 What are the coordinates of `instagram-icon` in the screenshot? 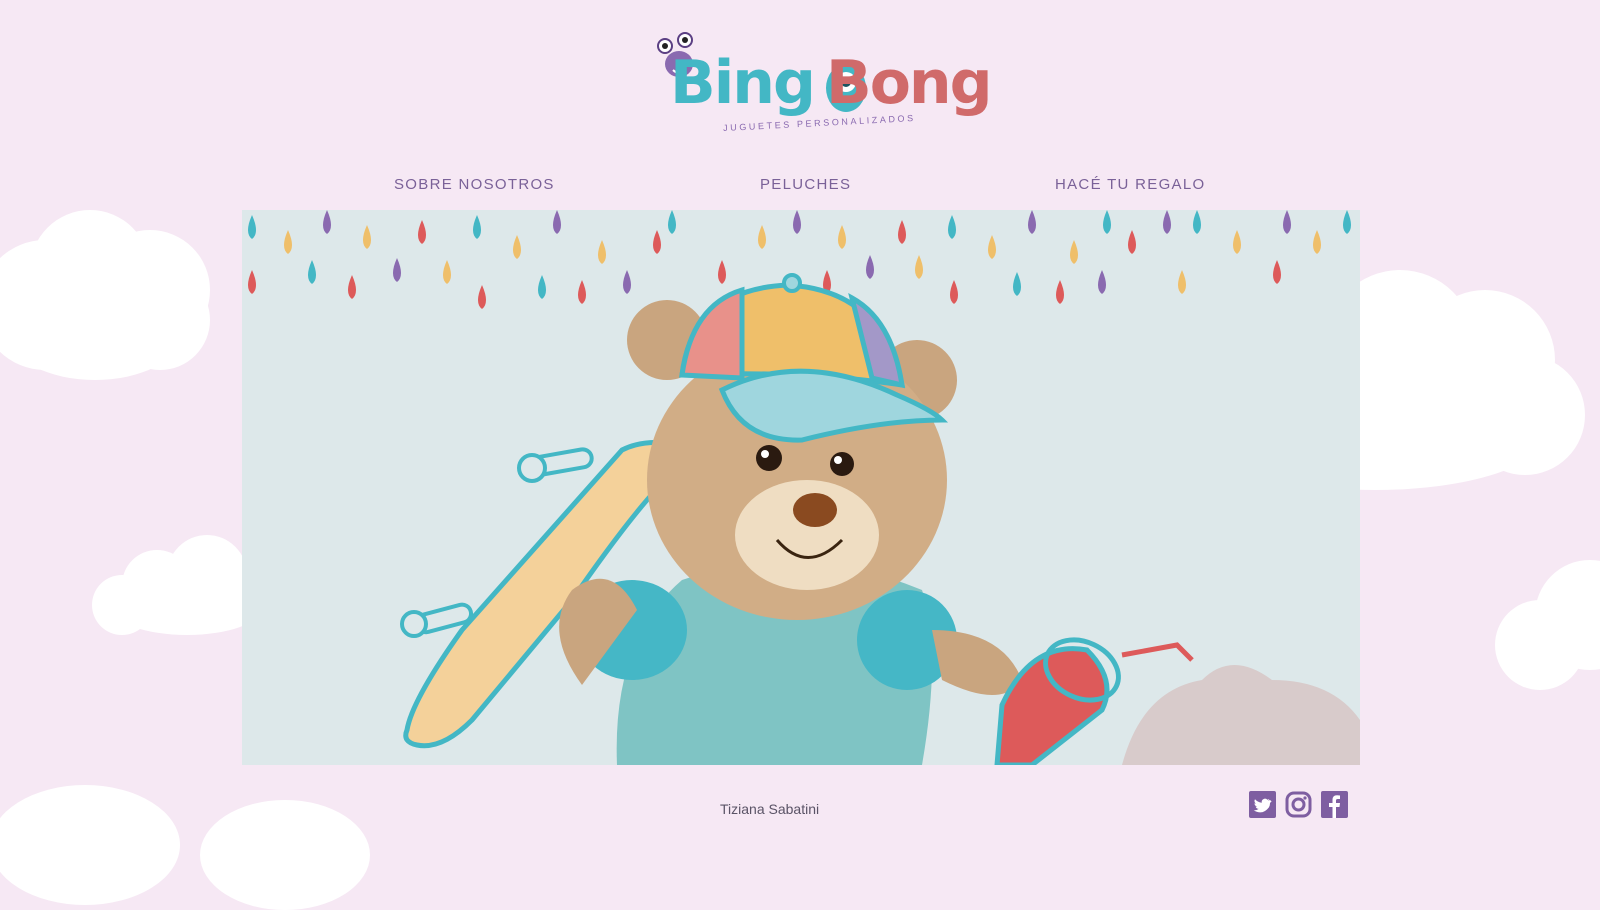 It's located at (1298, 804).